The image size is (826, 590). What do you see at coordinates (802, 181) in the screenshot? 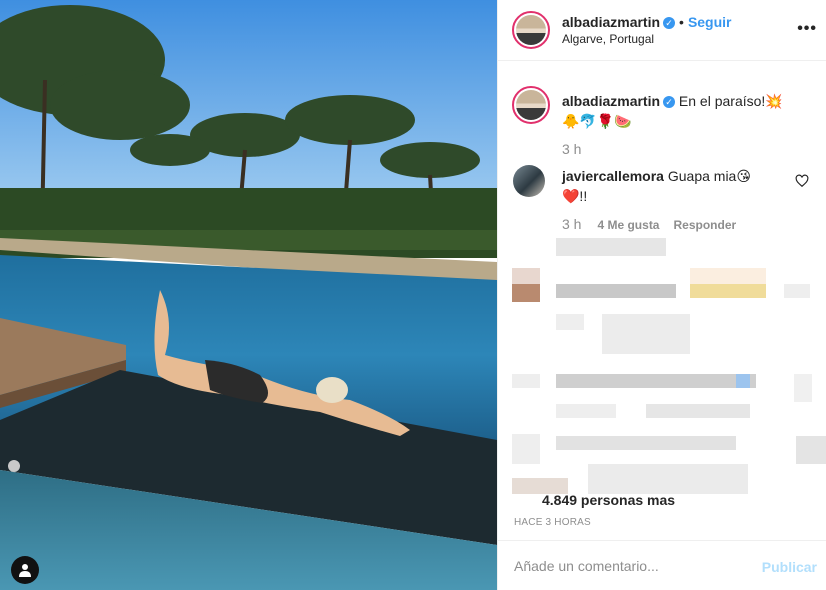
I see `like-comment-heart-icon` at bounding box center [802, 181].